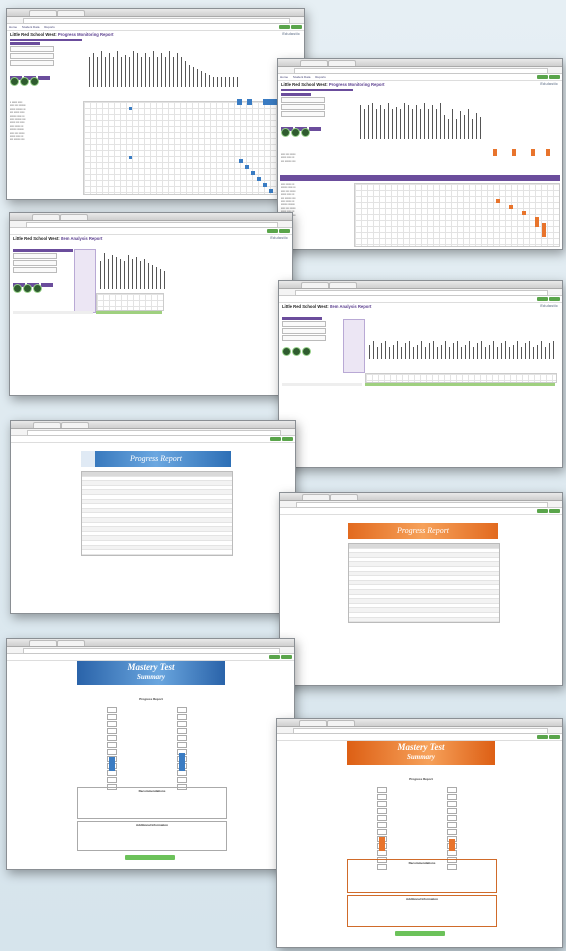  Describe the element at coordinates (182, 749) in the screenshot. I see `level-stack-right` at that location.